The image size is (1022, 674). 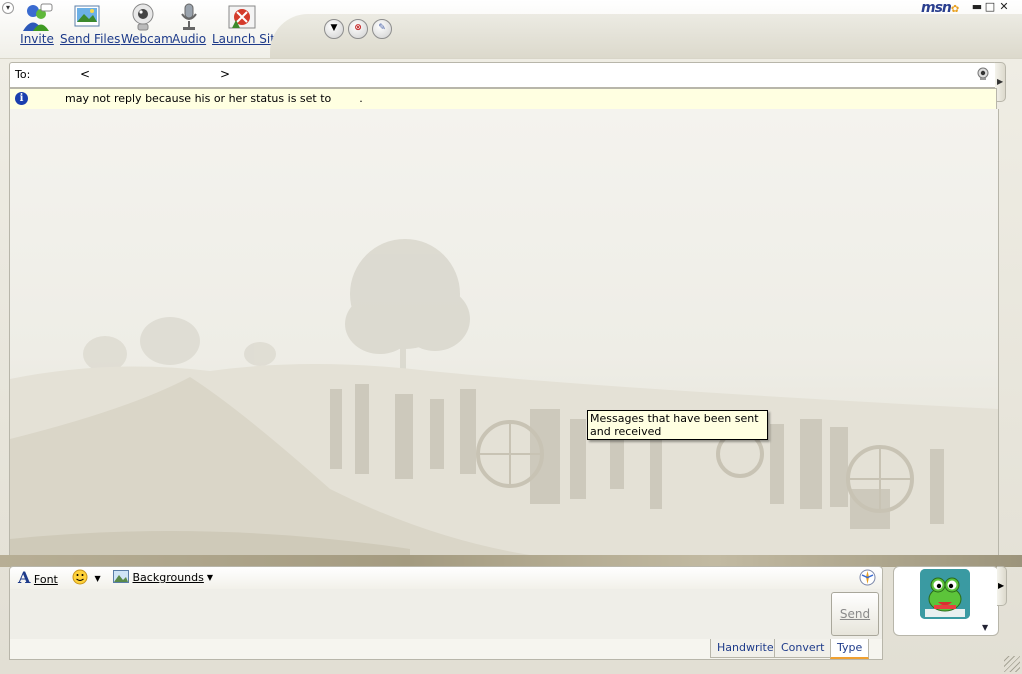 What do you see at coordinates (189, 17) in the screenshot?
I see `audio-icon` at bounding box center [189, 17].